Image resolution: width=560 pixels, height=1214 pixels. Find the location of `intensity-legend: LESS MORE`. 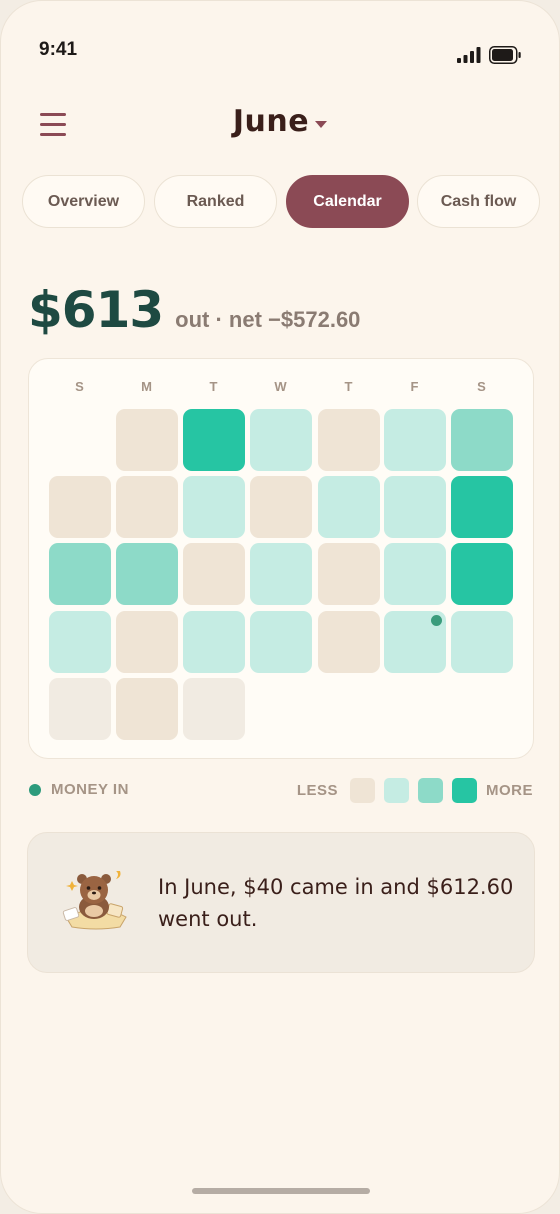

intensity-legend: LESS MORE is located at coordinates (415, 790).